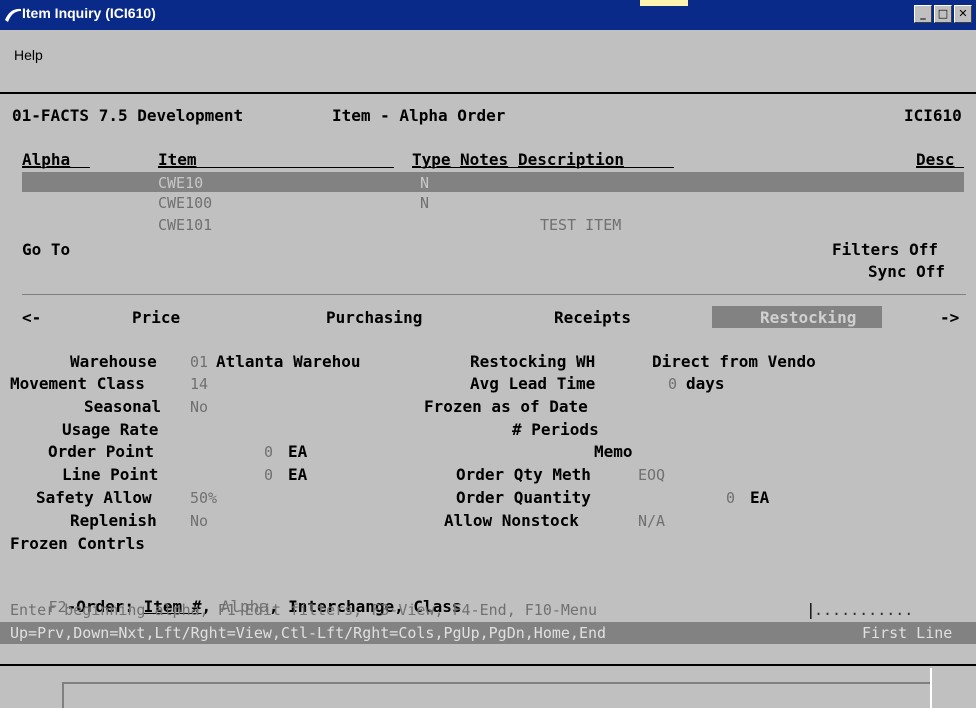 Image resolution: width=976 pixels, height=708 pixels. What do you see at coordinates (581, 225) in the screenshot?
I see `row-description: TEST ITEM` at bounding box center [581, 225].